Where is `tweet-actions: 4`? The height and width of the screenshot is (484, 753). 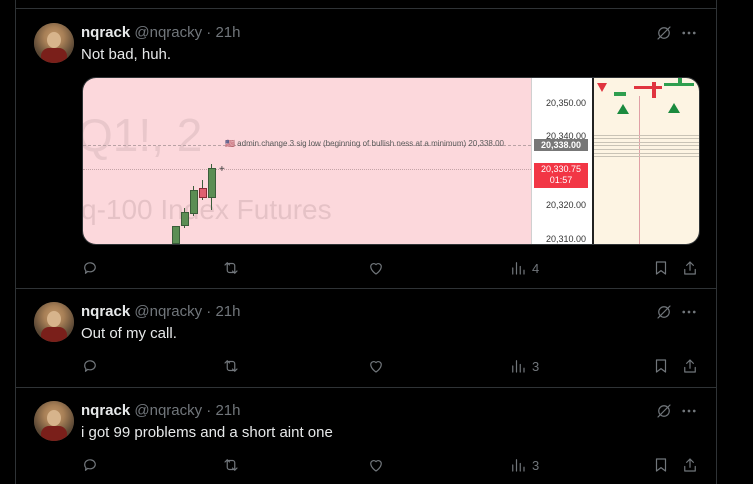
tweet-actions: 4 is located at coordinates (398, 268).